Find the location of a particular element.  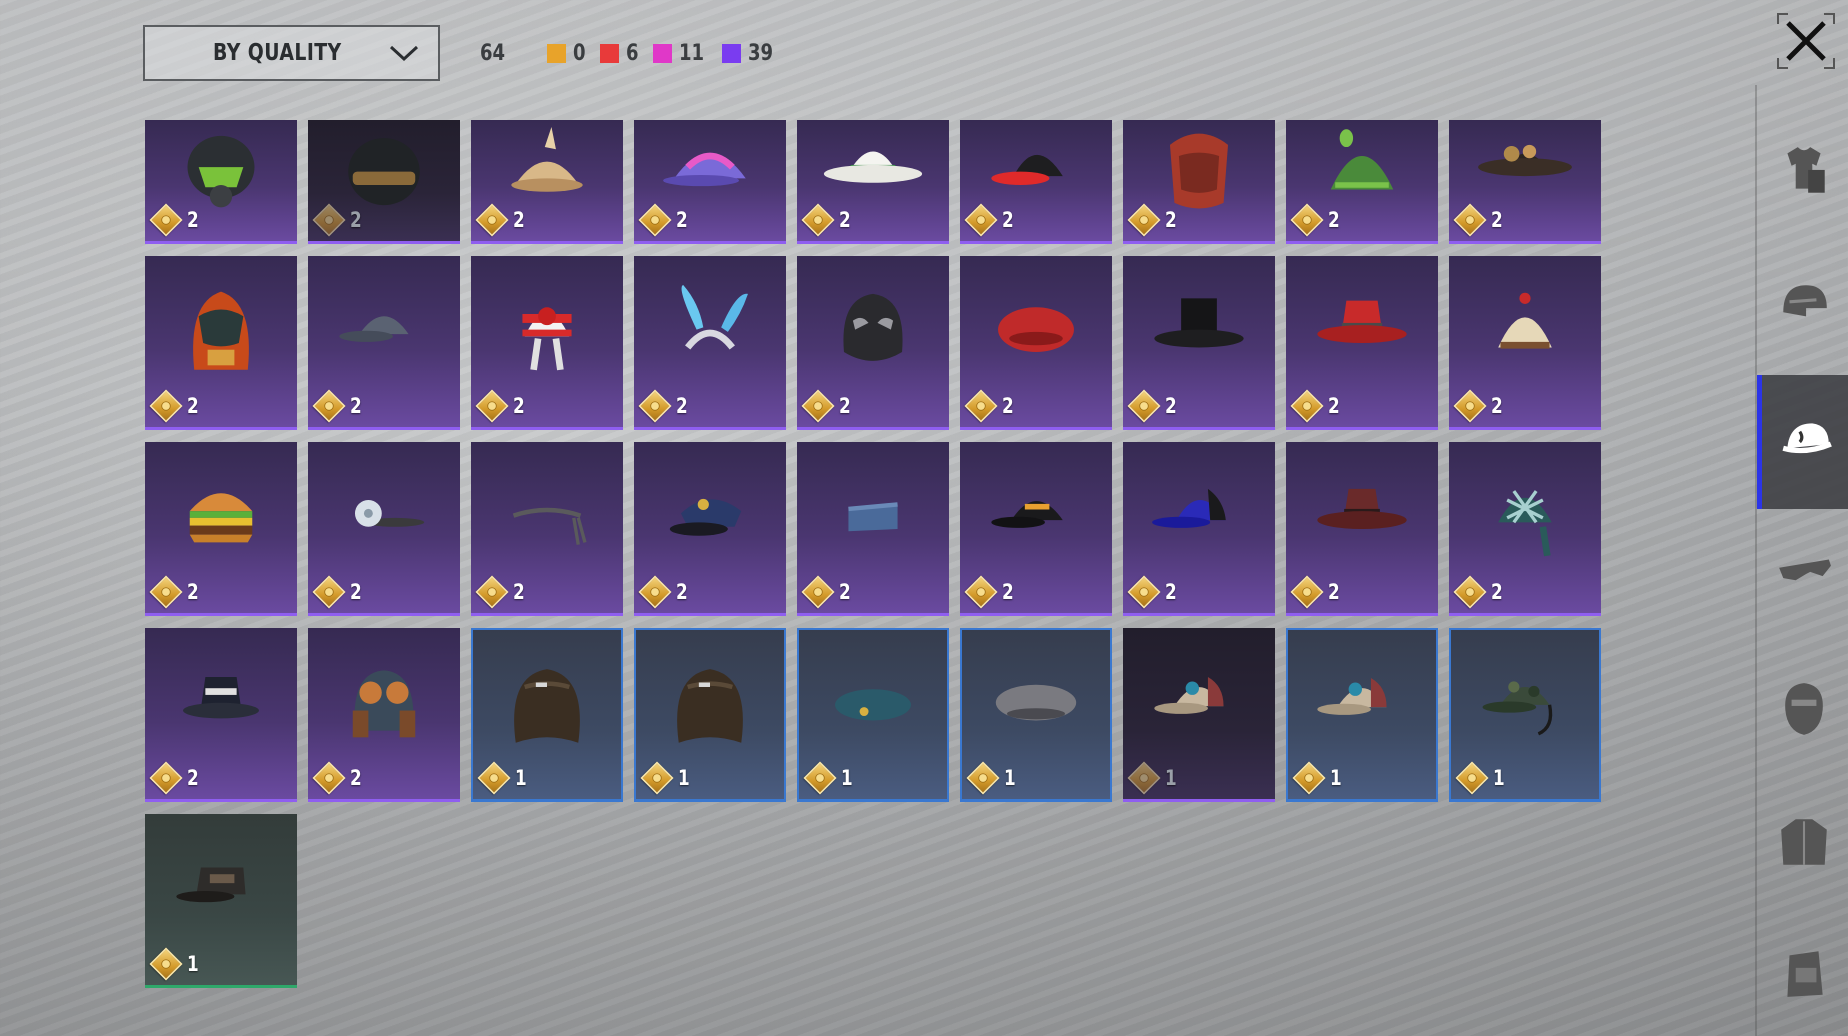

sidebar-tab-glasses is located at coordinates (1802, 574).